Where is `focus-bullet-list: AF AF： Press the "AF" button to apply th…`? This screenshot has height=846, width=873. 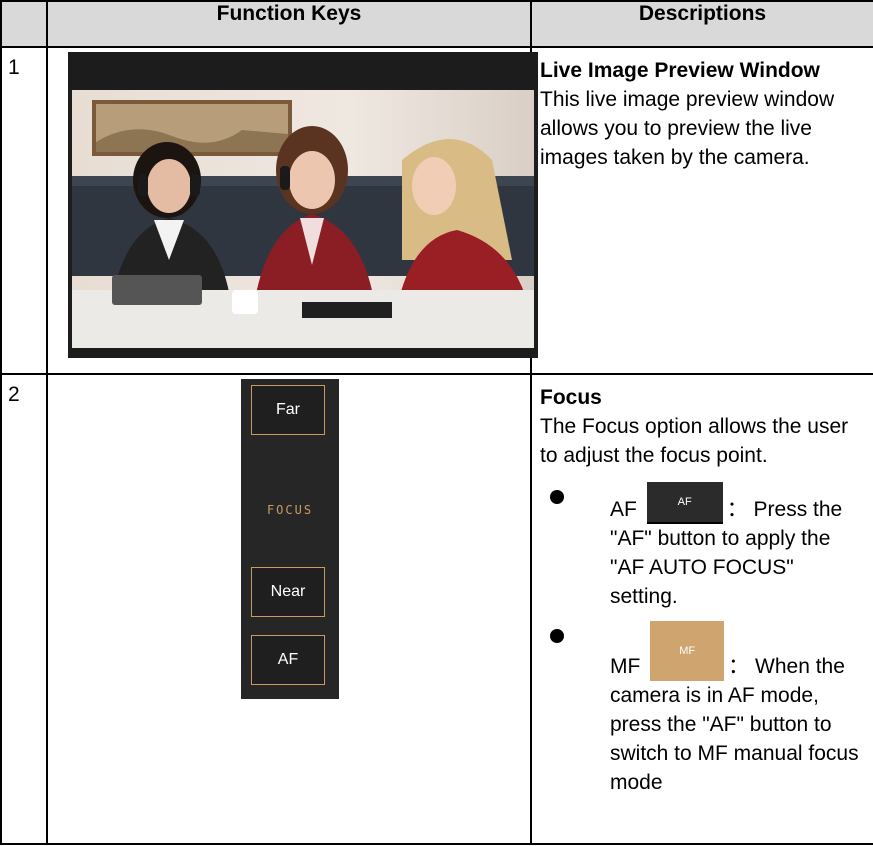
focus-bullet-list: AF AF： Press the "AF" button to apply th… is located at coordinates (702, 639).